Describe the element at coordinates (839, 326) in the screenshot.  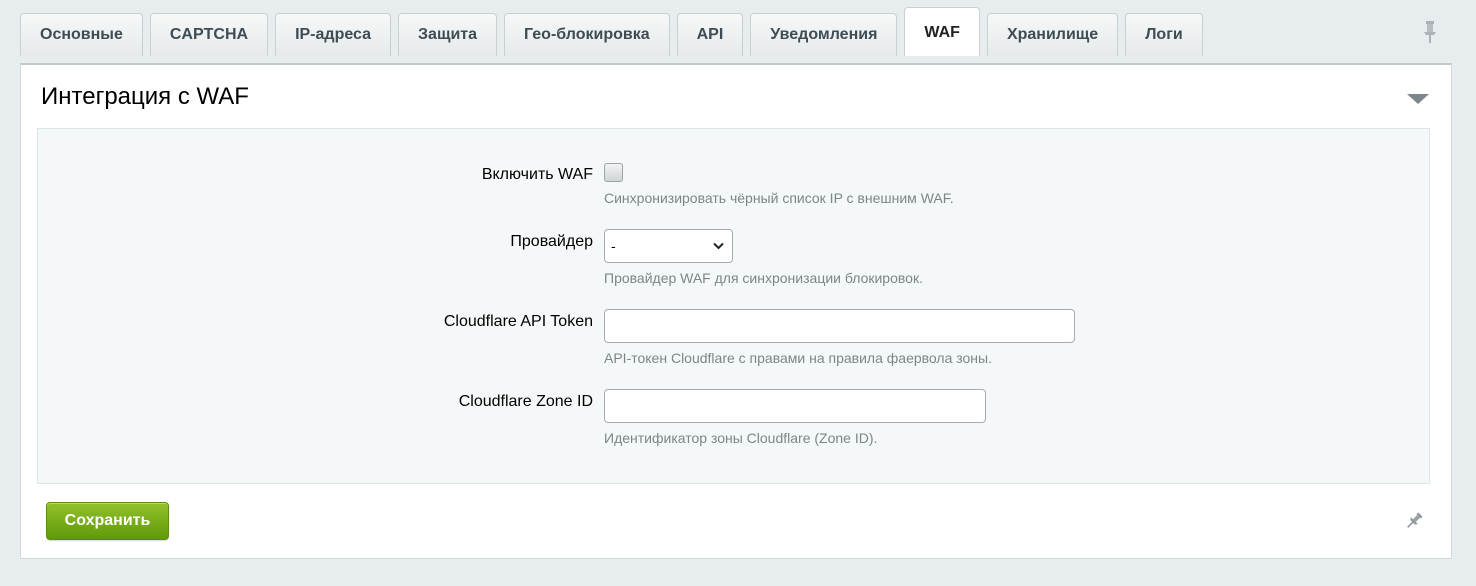
I see `api-token-input` at that location.